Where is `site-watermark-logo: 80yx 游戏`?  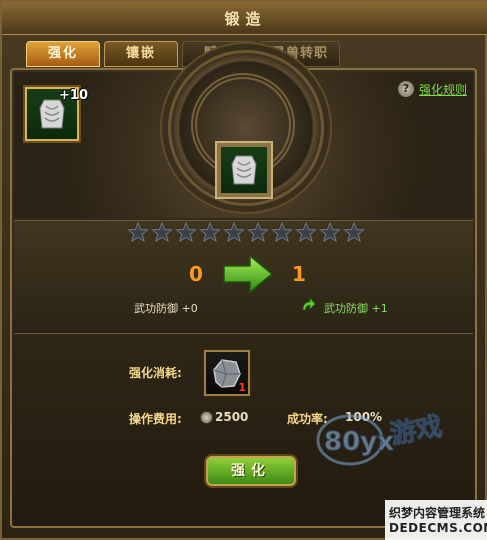 site-watermark-logo: 80yx 游戏 is located at coordinates (380, 438).